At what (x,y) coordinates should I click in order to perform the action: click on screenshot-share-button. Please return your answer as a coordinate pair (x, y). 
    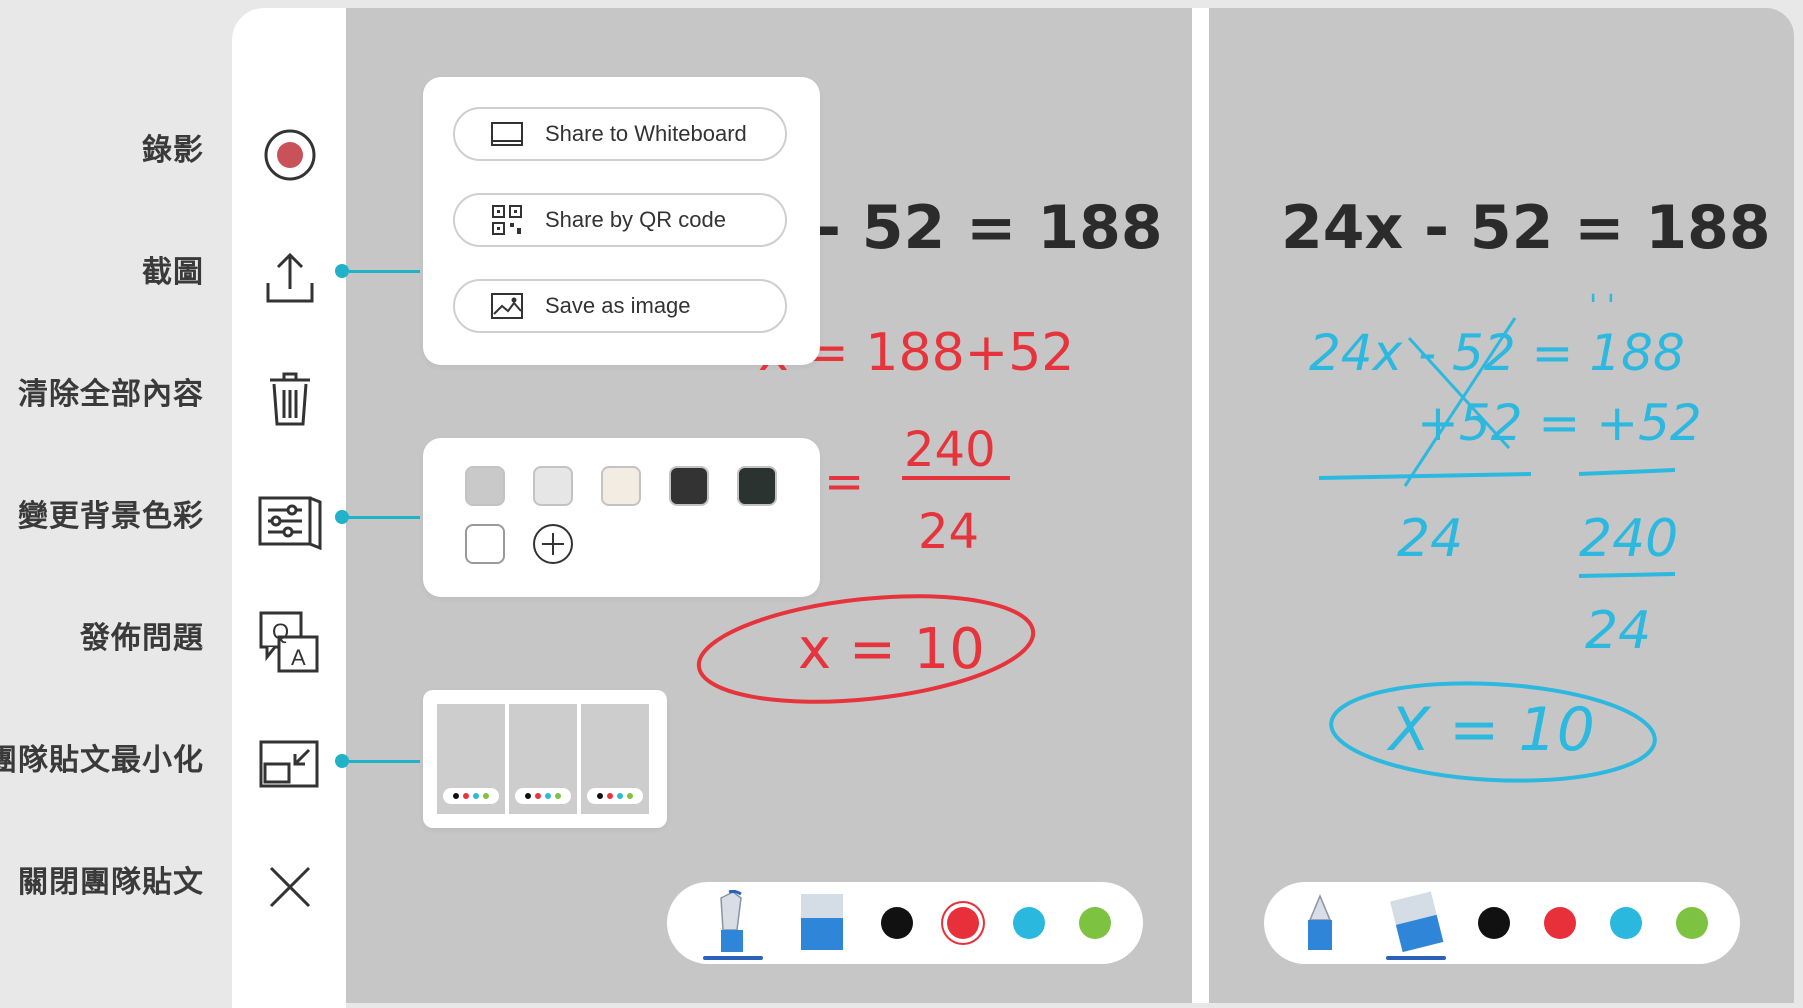
    Looking at the image, I should click on (290, 277).